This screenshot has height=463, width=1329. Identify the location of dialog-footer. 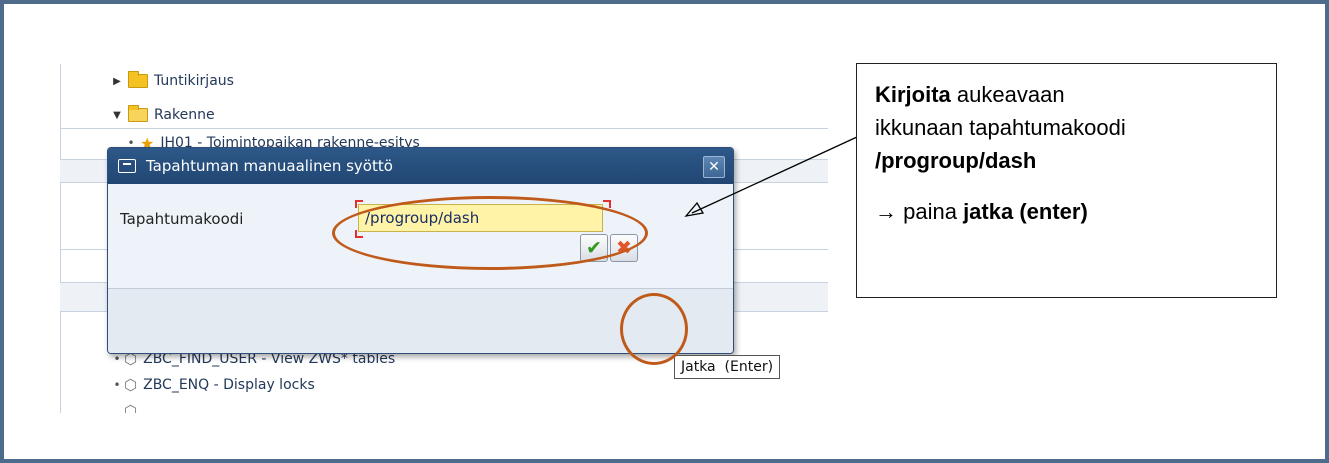
(420, 320).